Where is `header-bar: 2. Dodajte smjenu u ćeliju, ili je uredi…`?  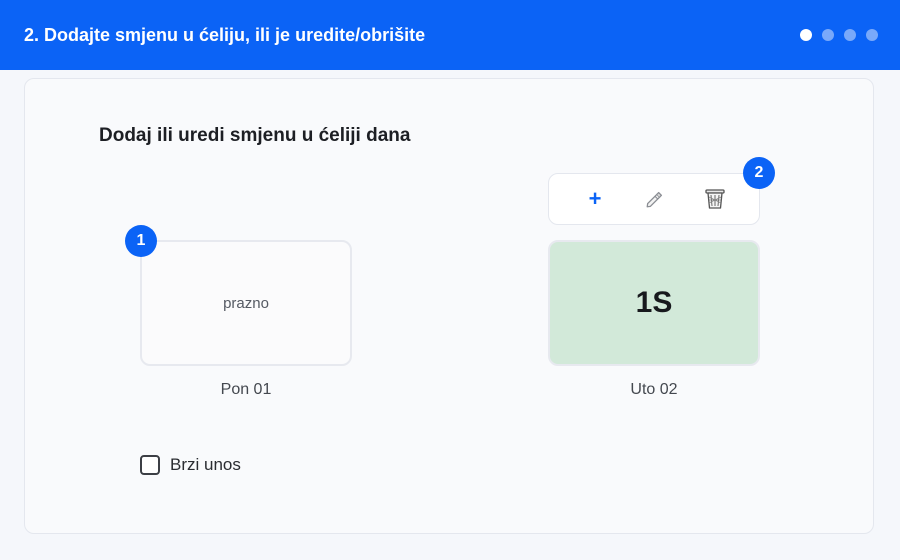 header-bar: 2. Dodajte smjenu u ćeliju, ili je uredi… is located at coordinates (450, 35).